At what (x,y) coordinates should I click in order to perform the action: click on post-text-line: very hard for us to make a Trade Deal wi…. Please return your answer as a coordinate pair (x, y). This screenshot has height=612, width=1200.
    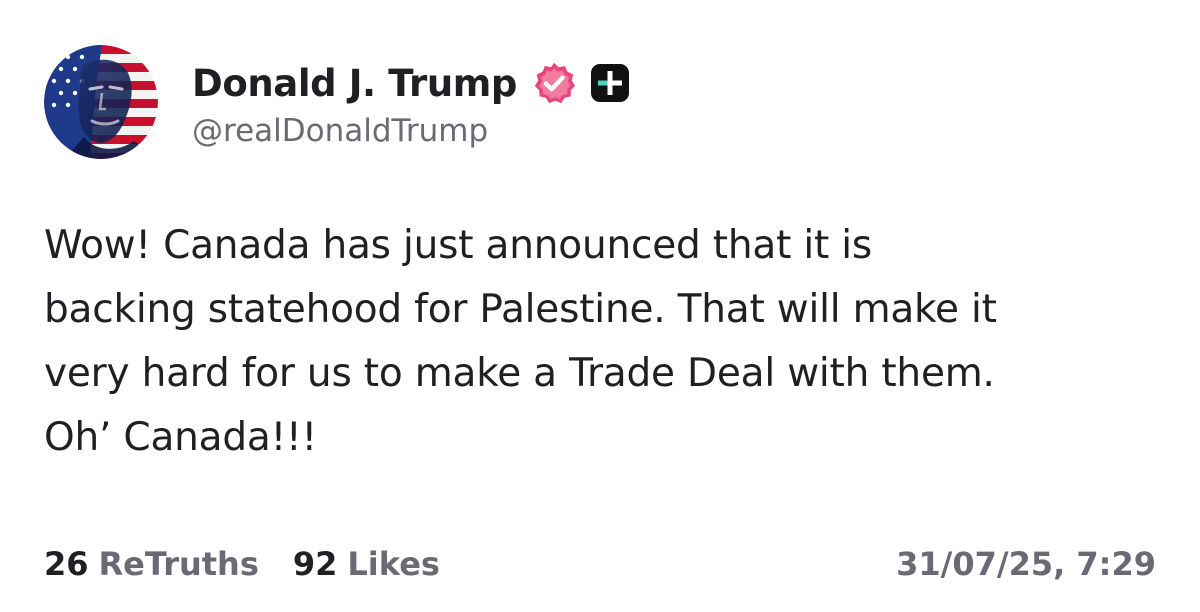
    Looking at the image, I should click on (519, 373).